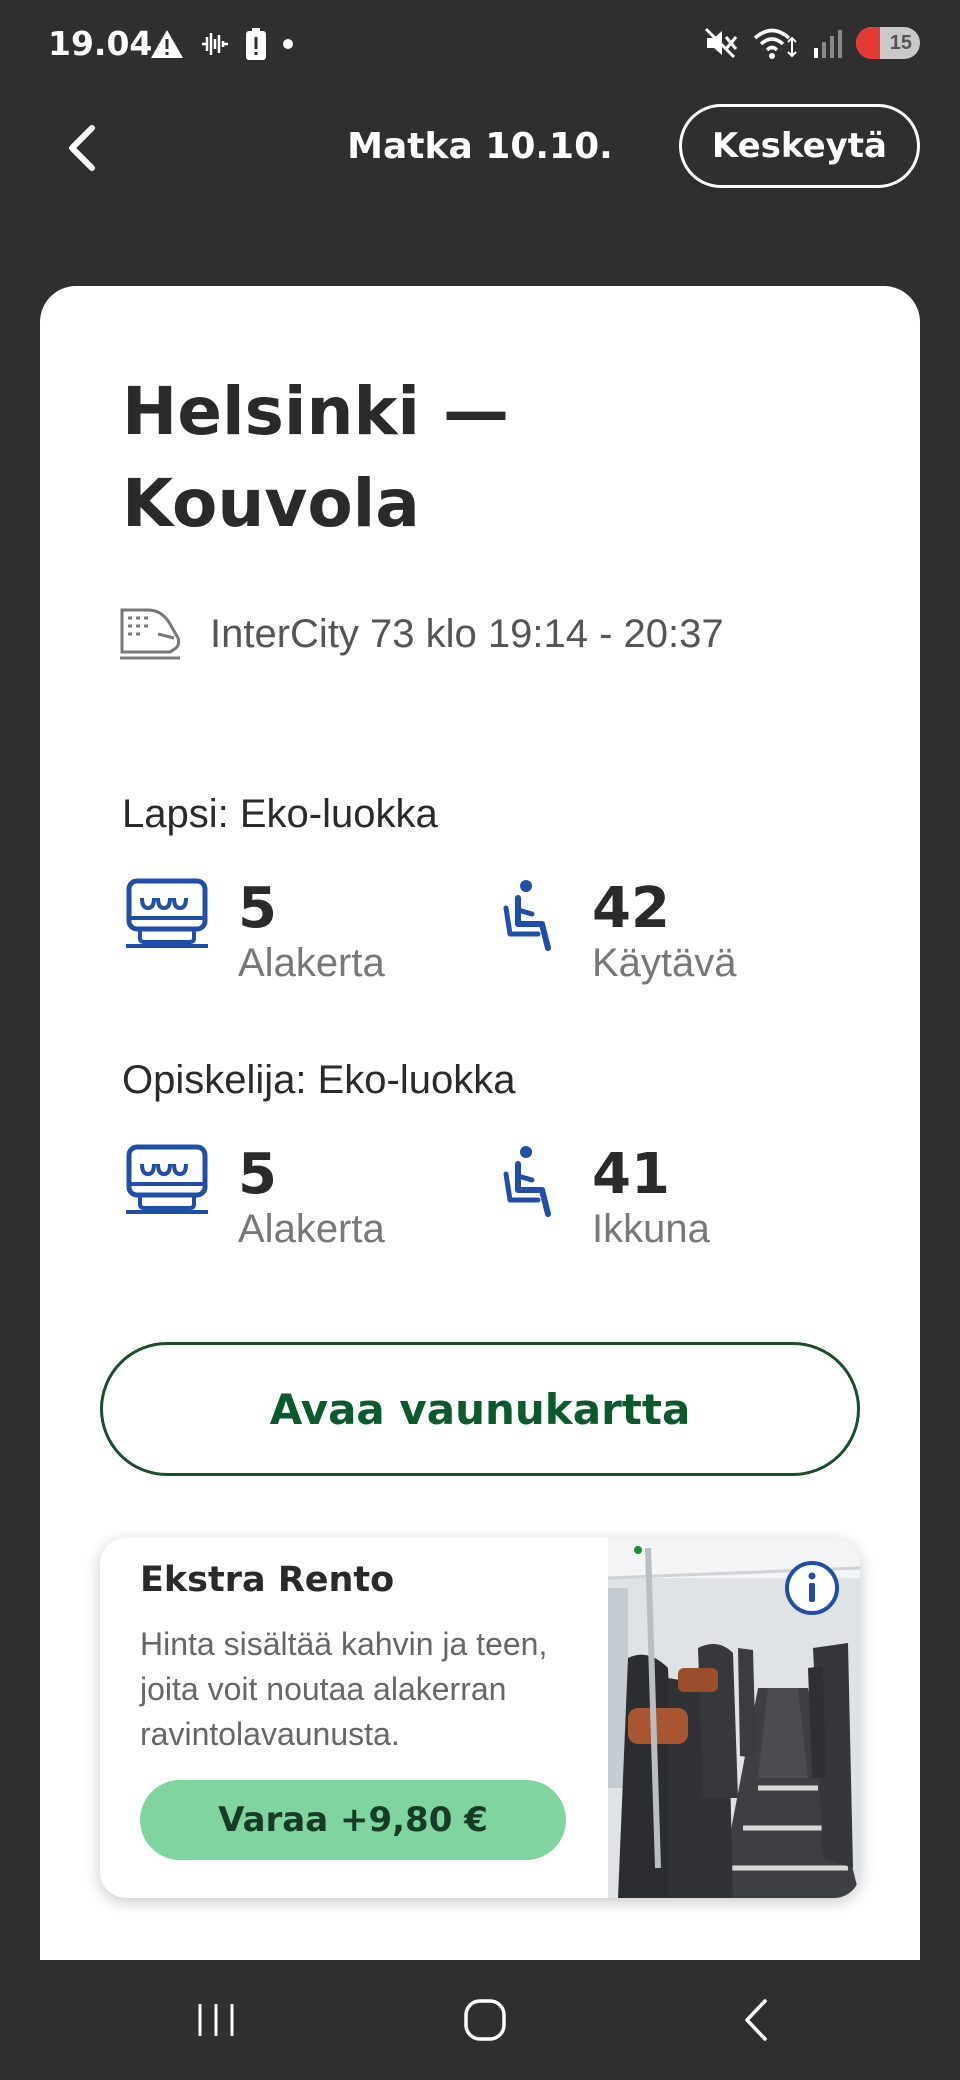 This screenshot has height=2080, width=960. I want to click on seat-info: 41 Ikkuna, so click(606, 1198).